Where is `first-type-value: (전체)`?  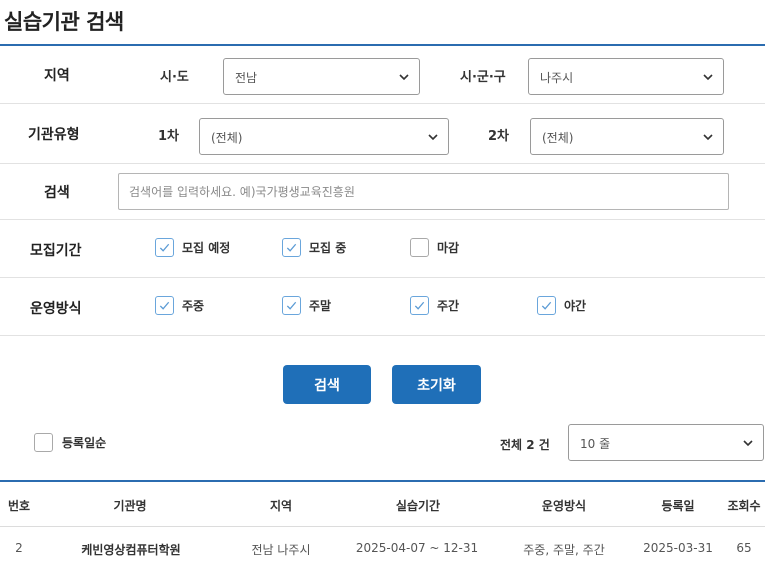 first-type-value: (전체) is located at coordinates (227, 138).